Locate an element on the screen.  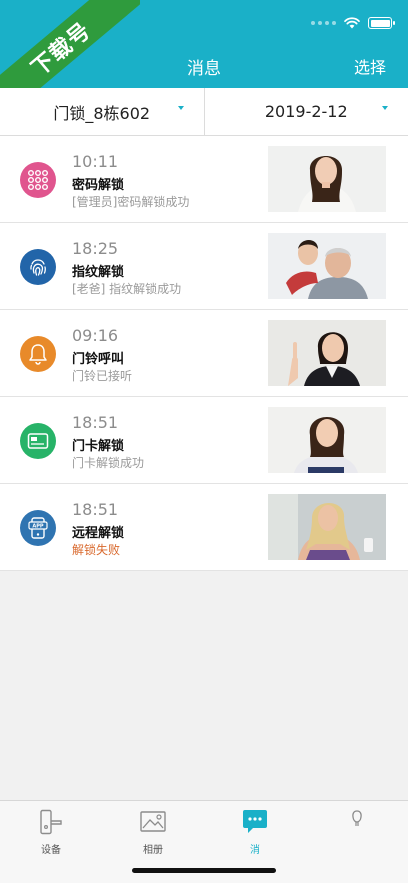
record-time: 18:25 is located at coordinates (95, 248).